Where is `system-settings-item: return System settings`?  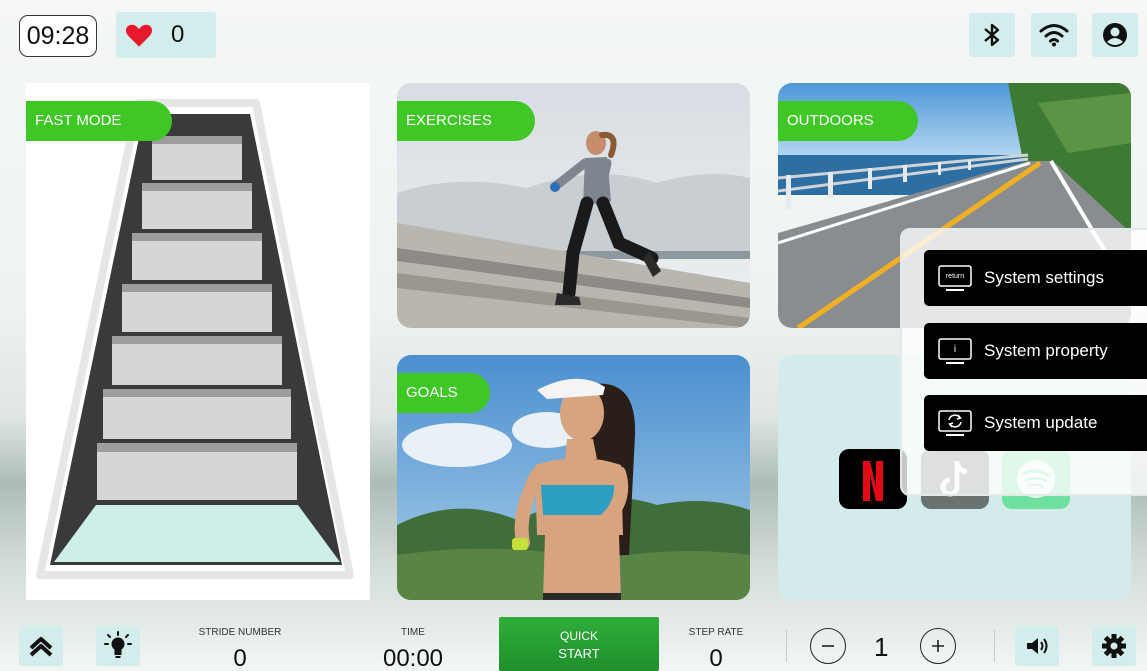
system-settings-item: return System settings is located at coordinates (1035, 278).